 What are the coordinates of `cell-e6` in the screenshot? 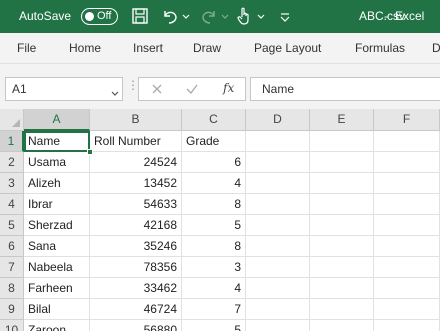 It's located at (342, 246).